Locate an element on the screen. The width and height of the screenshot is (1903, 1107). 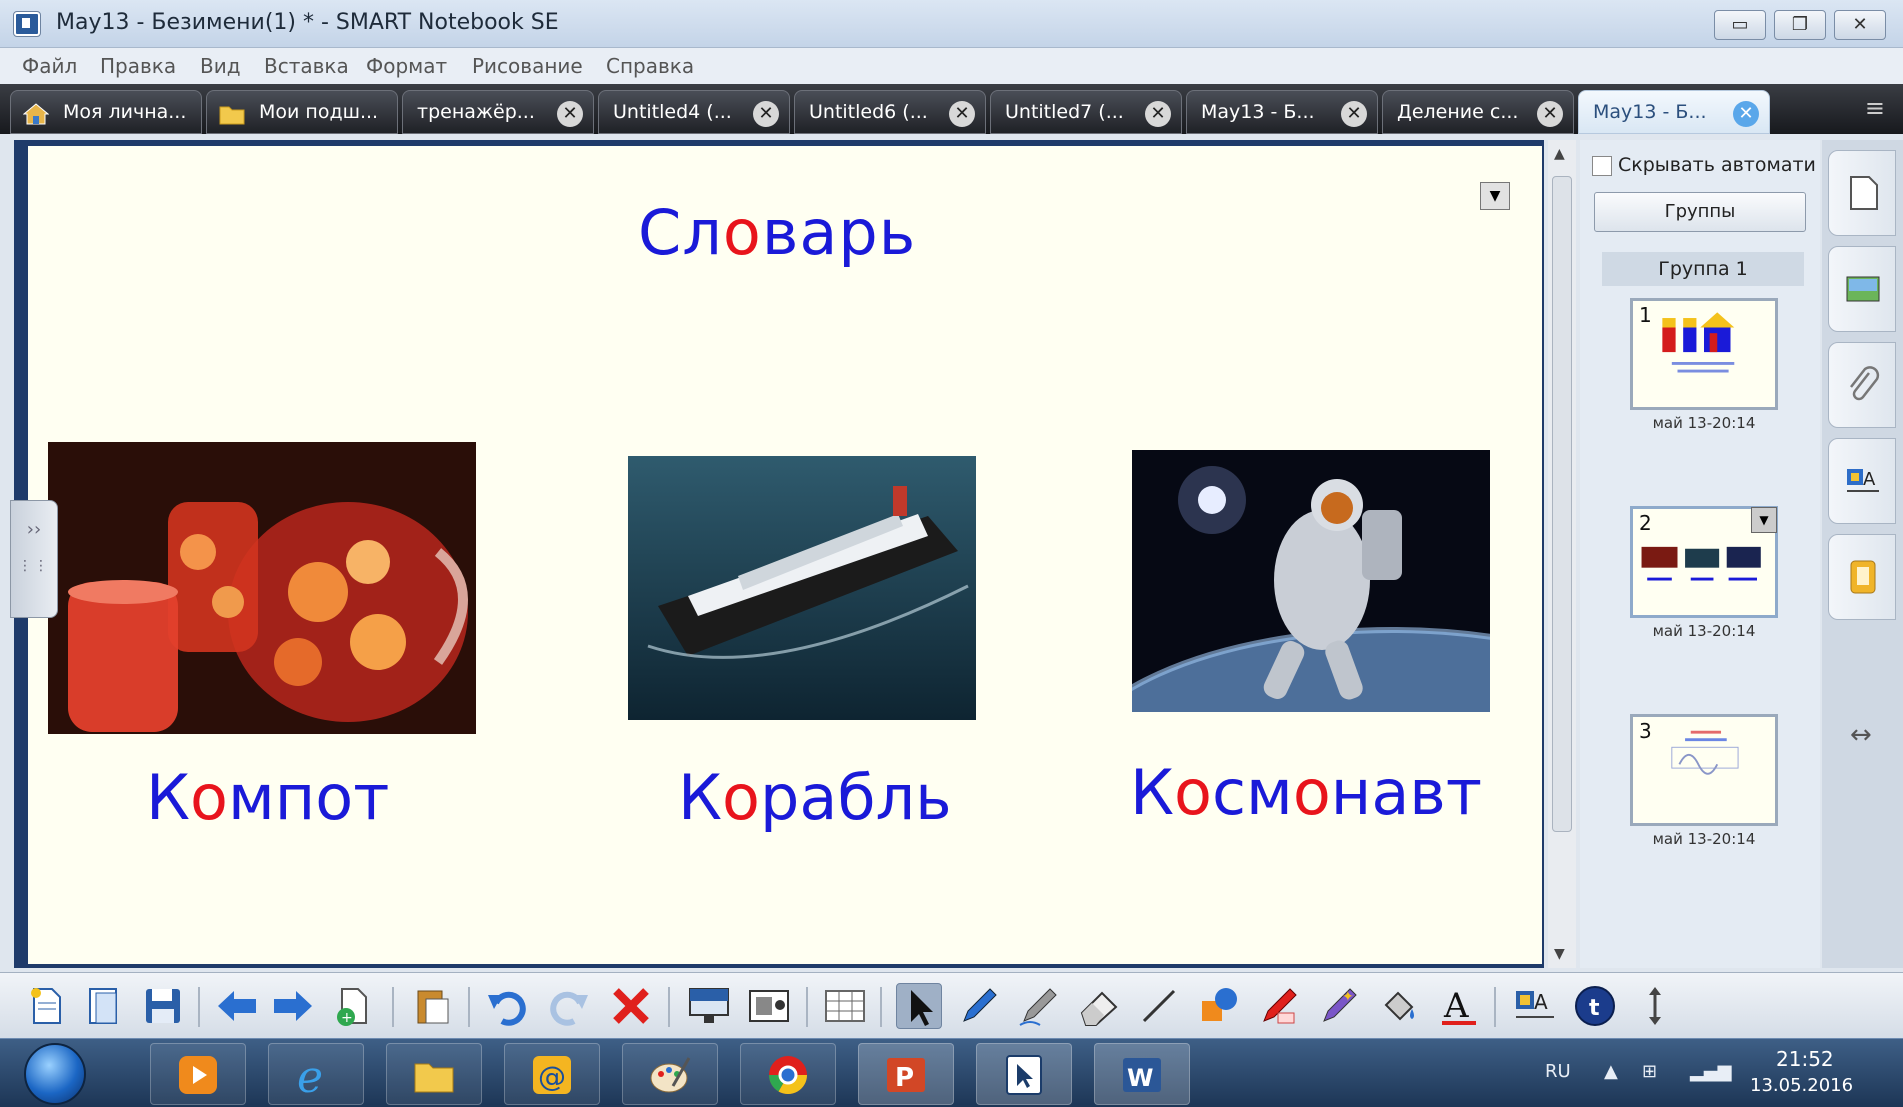
text-tool-button: A is located at coordinates (1459, 1006).